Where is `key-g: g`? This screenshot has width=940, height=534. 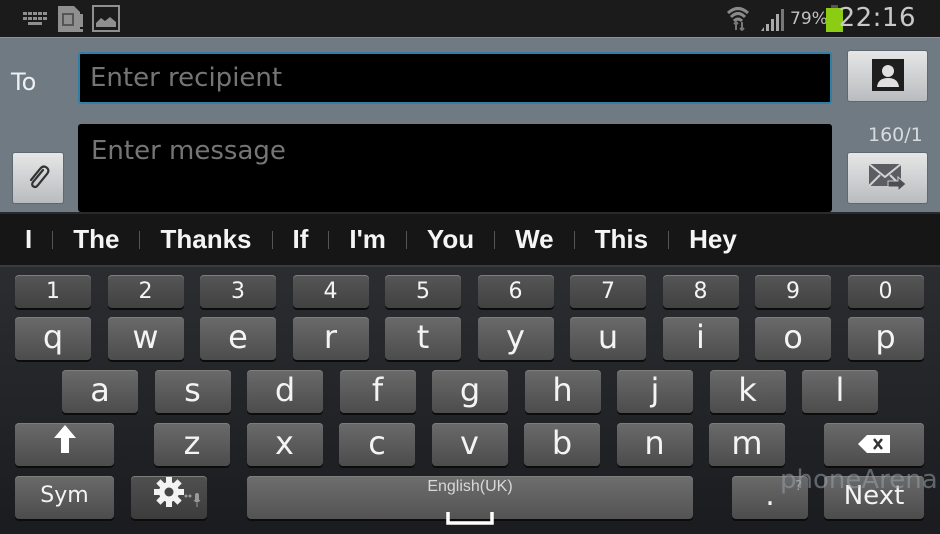
key-g: g is located at coordinates (470, 391).